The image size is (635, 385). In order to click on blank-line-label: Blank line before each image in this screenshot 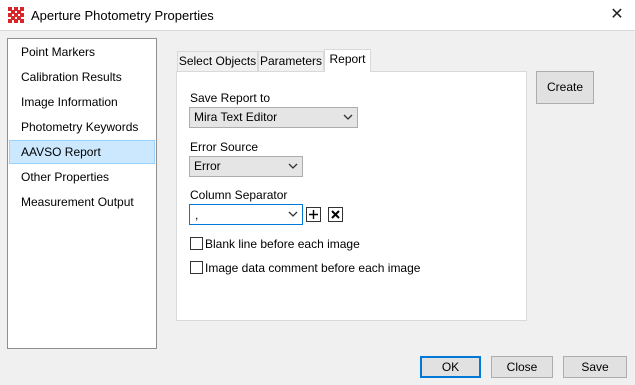, I will do `click(282, 244)`.